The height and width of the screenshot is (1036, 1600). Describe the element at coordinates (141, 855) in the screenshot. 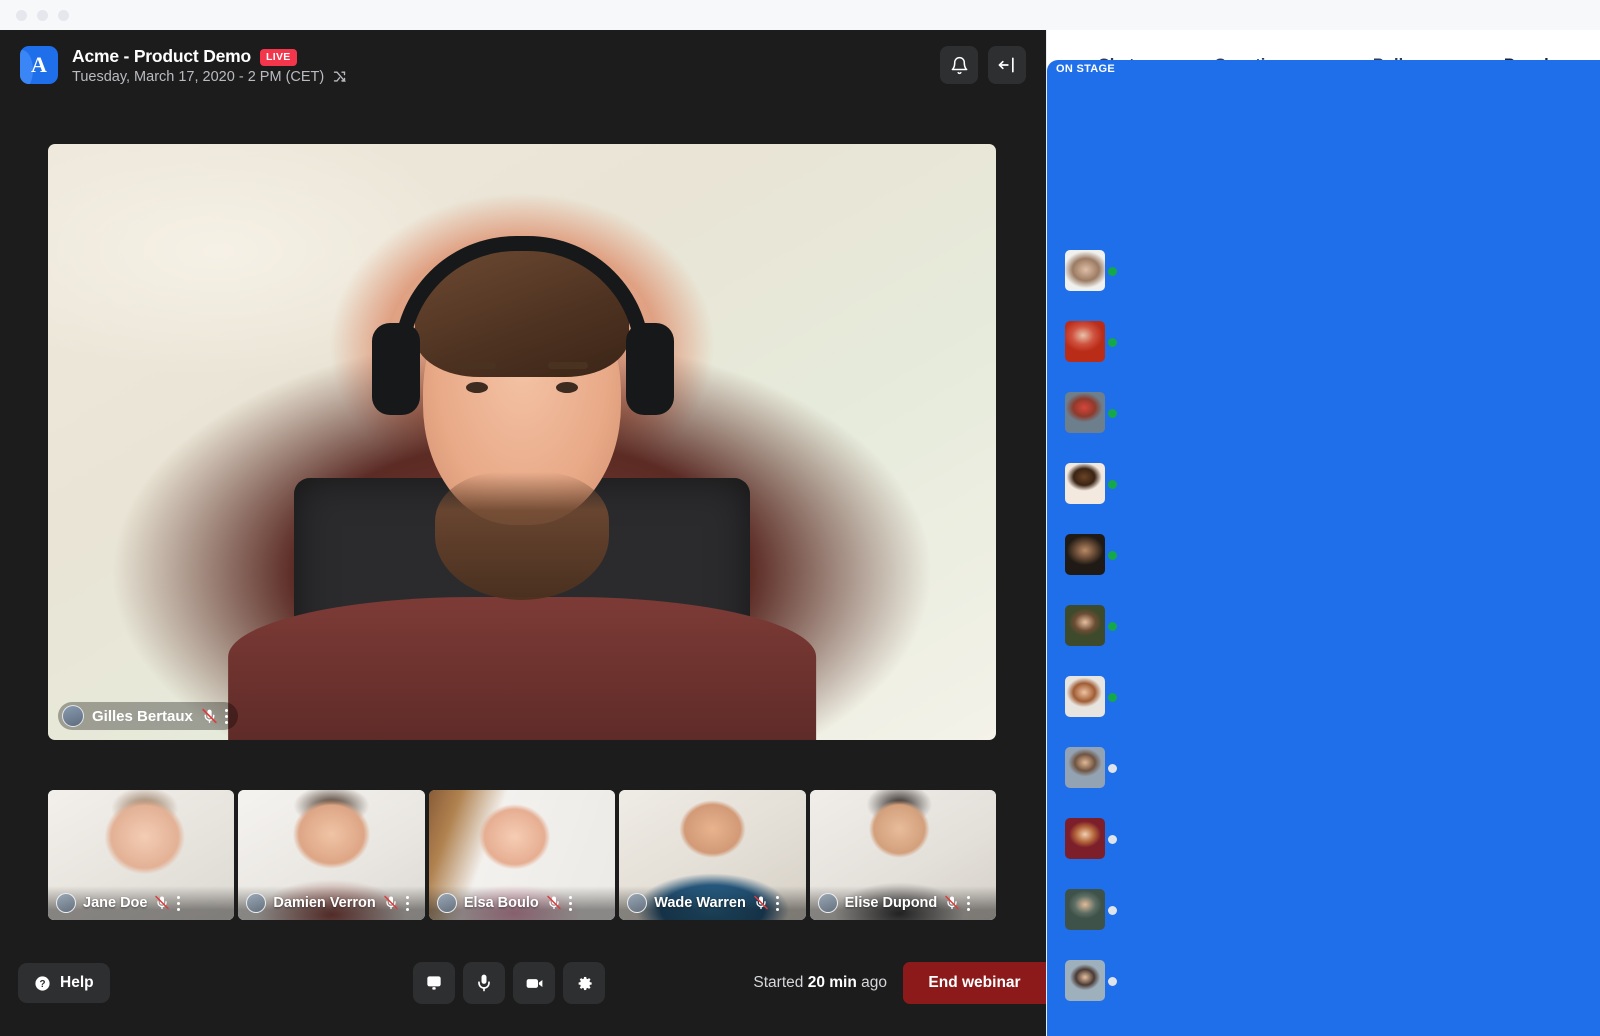

I see `thumbnail-tile: Jane Doe` at that location.